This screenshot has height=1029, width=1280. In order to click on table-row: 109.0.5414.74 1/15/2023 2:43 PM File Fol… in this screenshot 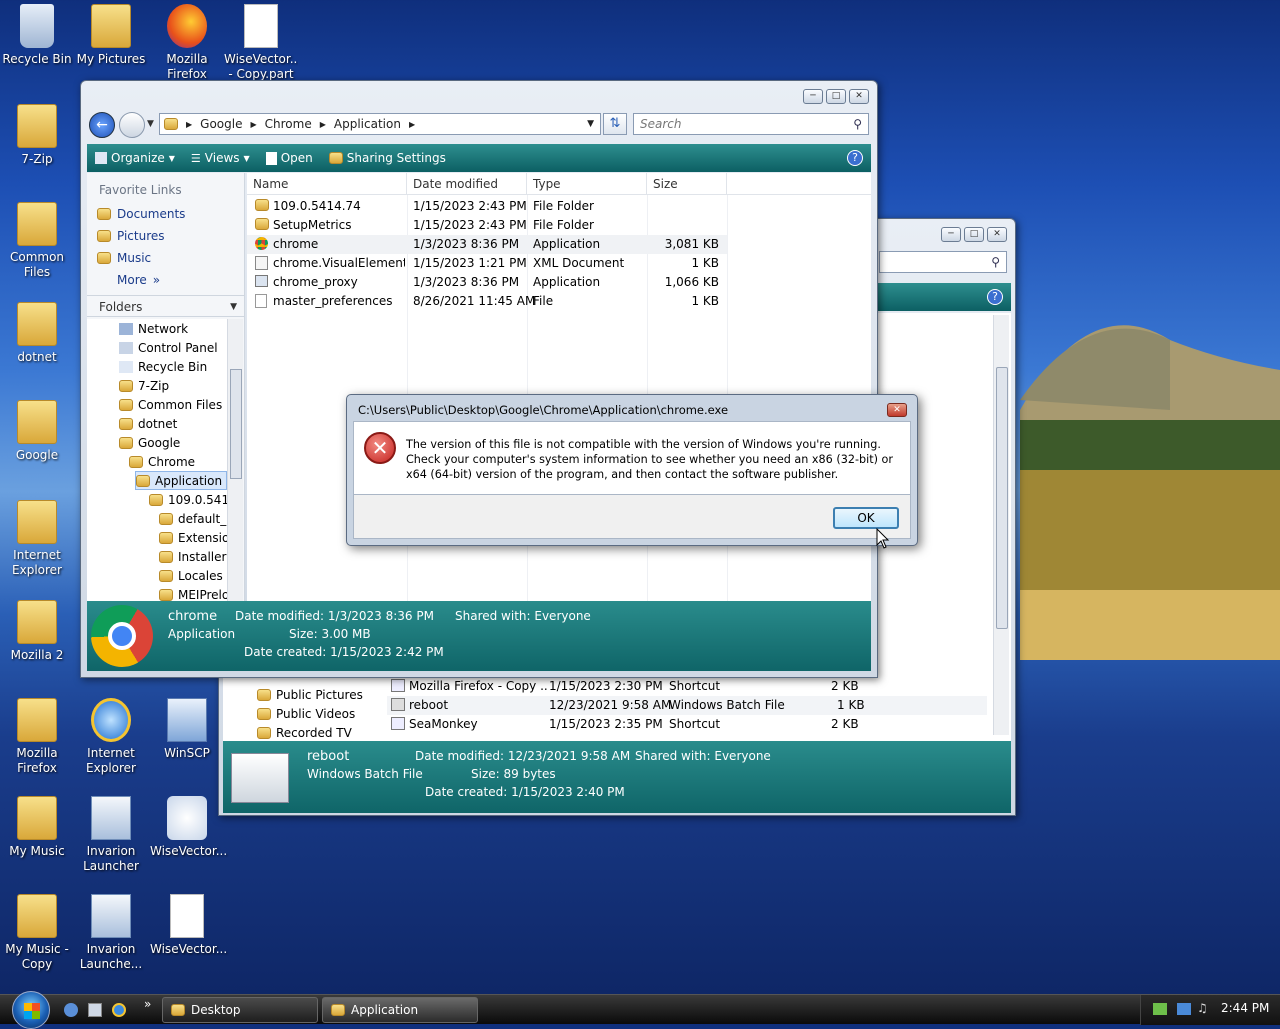, I will do `click(487, 206)`.